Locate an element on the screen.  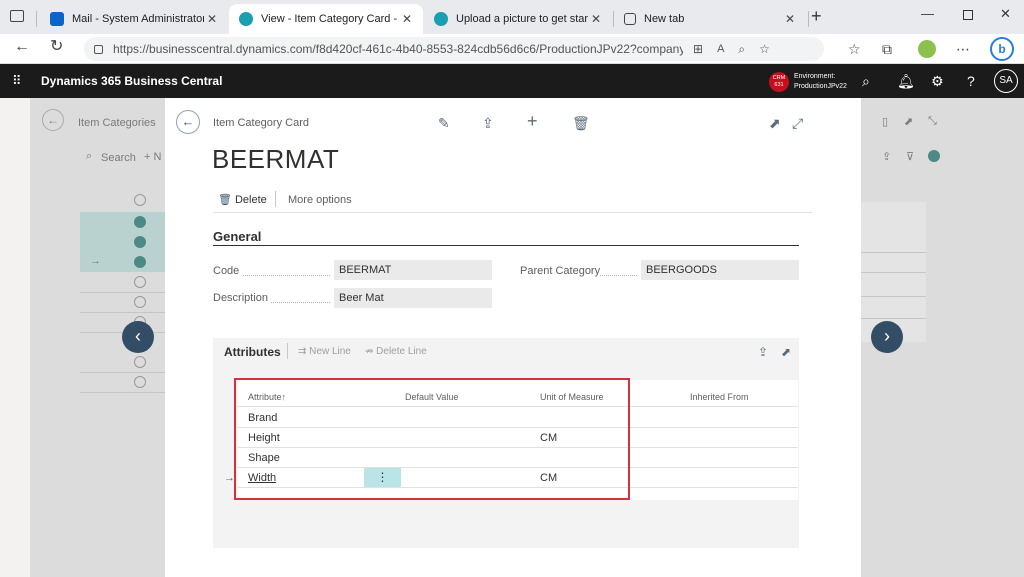
tab-new-tab: New tab ✕ is located at coordinates (710, 19).